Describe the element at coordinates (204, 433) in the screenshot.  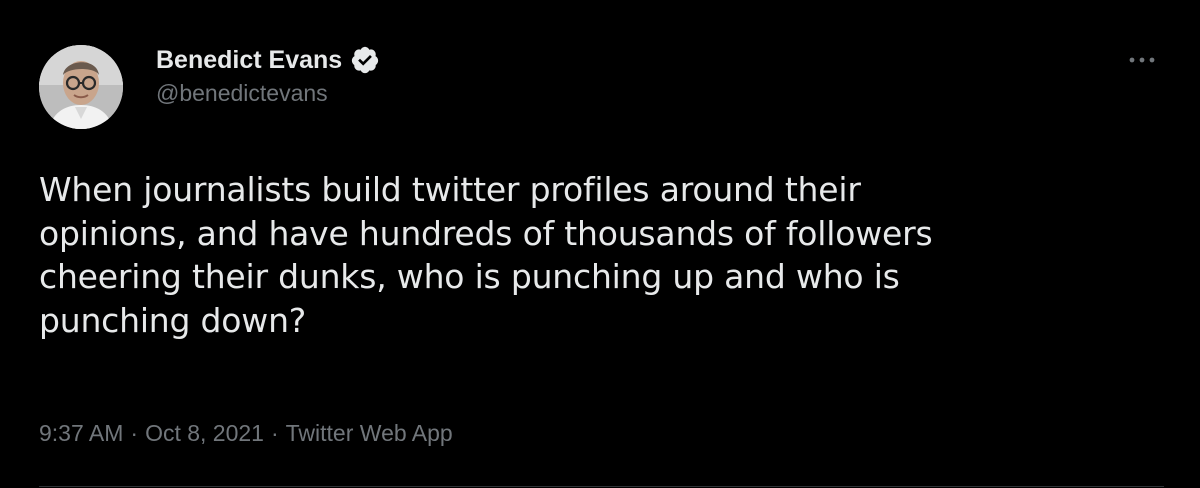
I see `tweet-date: Oct 8, 2021` at that location.